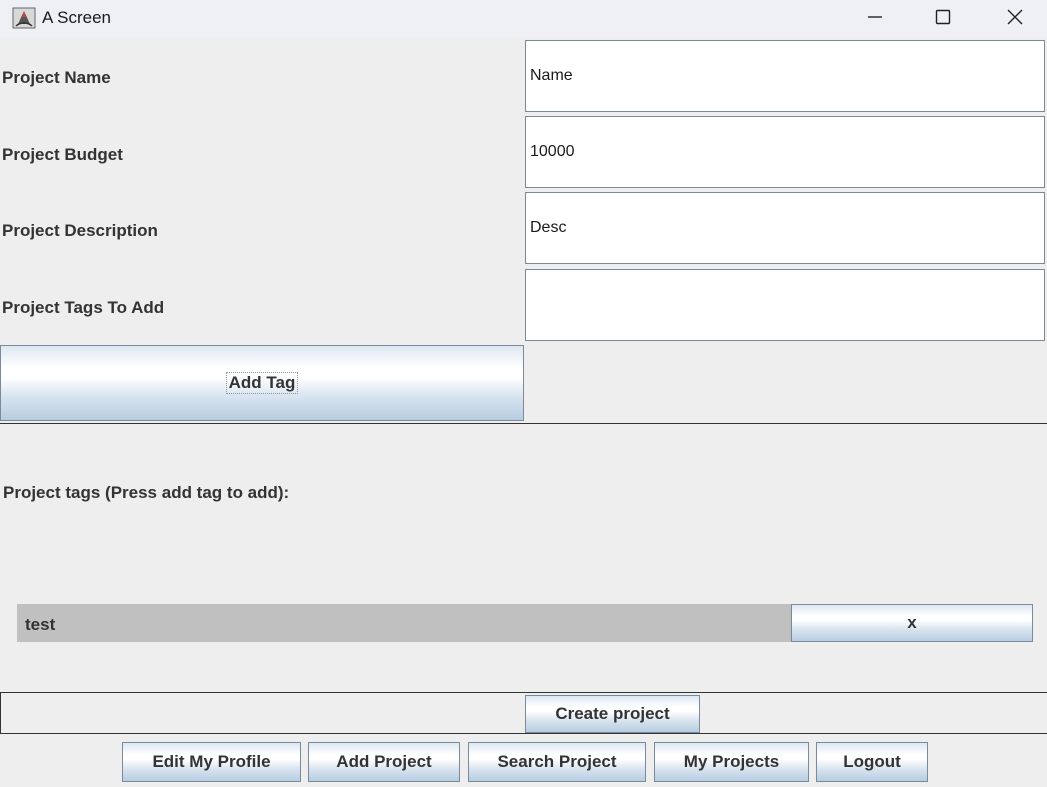  I want to click on tag-name: test, so click(40, 624).